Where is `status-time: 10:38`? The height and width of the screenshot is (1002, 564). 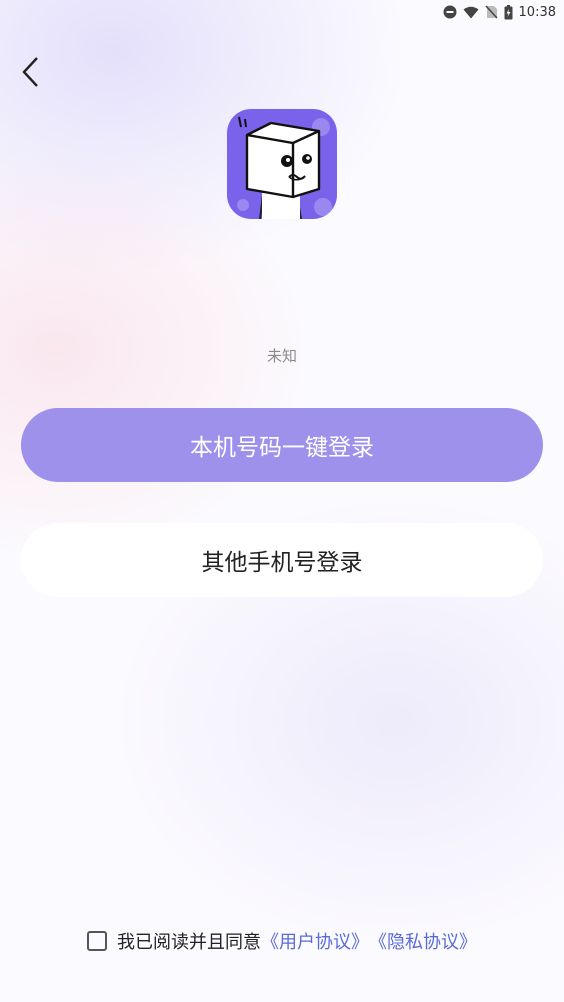
status-time: 10:38 is located at coordinates (537, 12).